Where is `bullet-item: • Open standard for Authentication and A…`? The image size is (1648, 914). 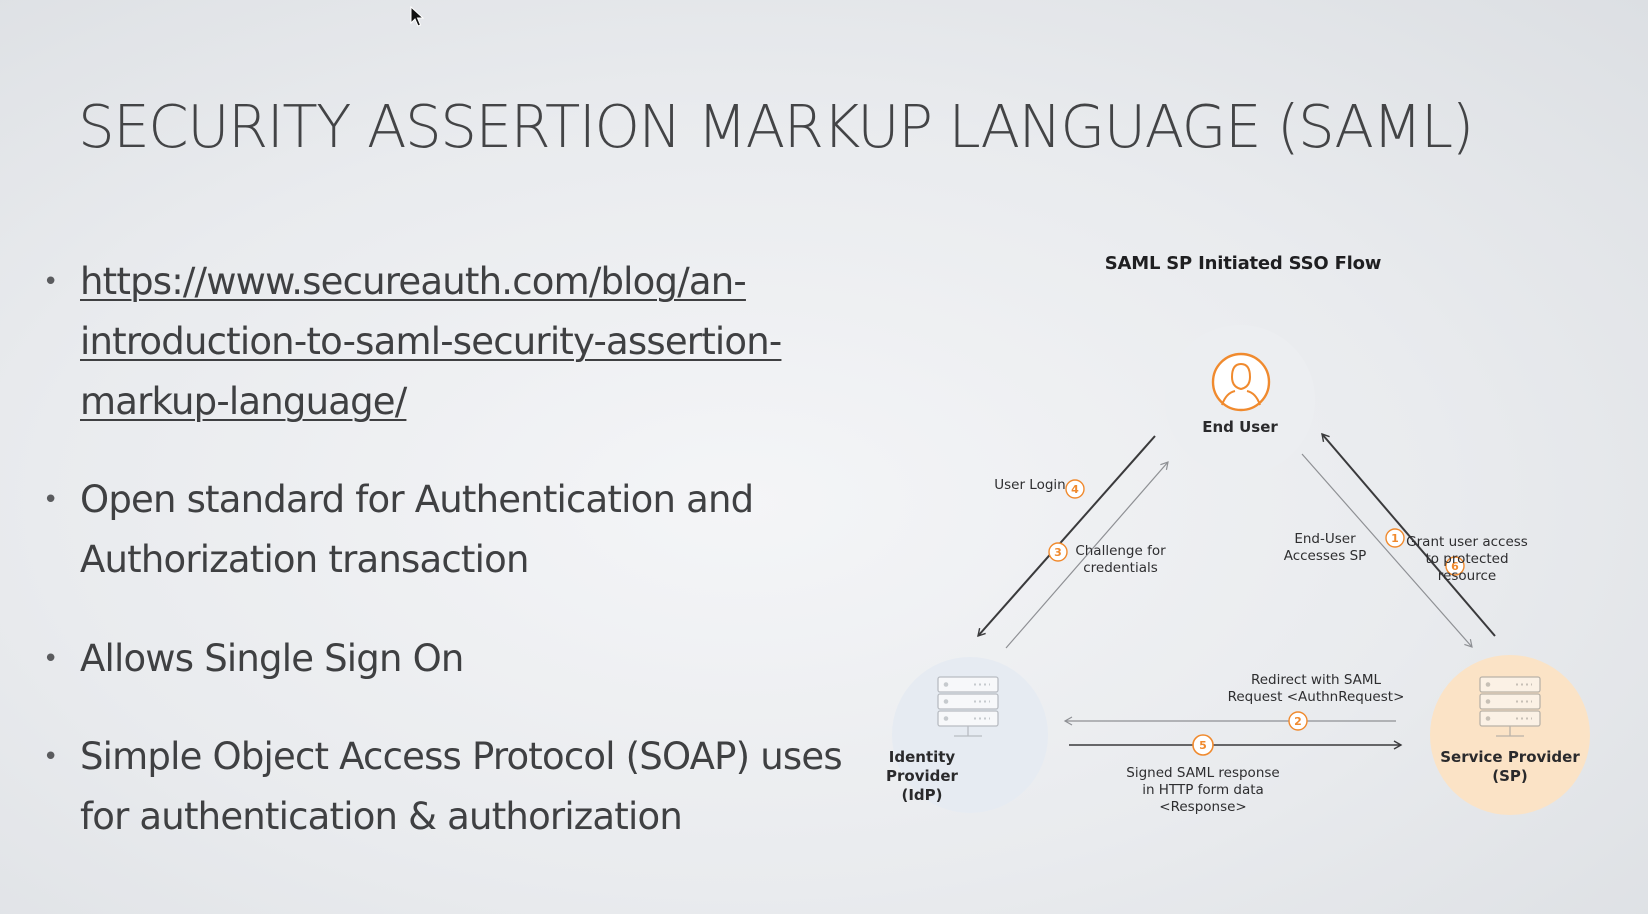
bullet-item: • Open standard for Authentication and A… is located at coordinates (470, 530).